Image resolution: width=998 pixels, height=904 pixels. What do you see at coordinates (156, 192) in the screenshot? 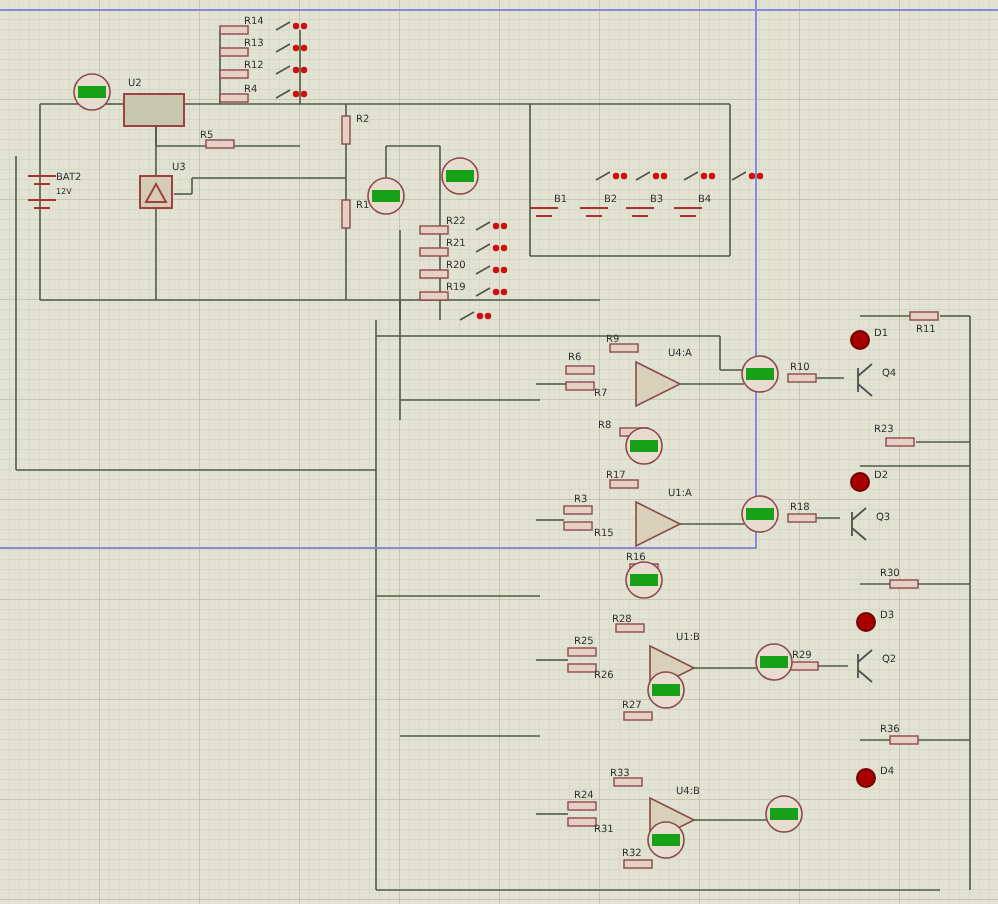
I see `voltage-reference-chip` at bounding box center [156, 192].